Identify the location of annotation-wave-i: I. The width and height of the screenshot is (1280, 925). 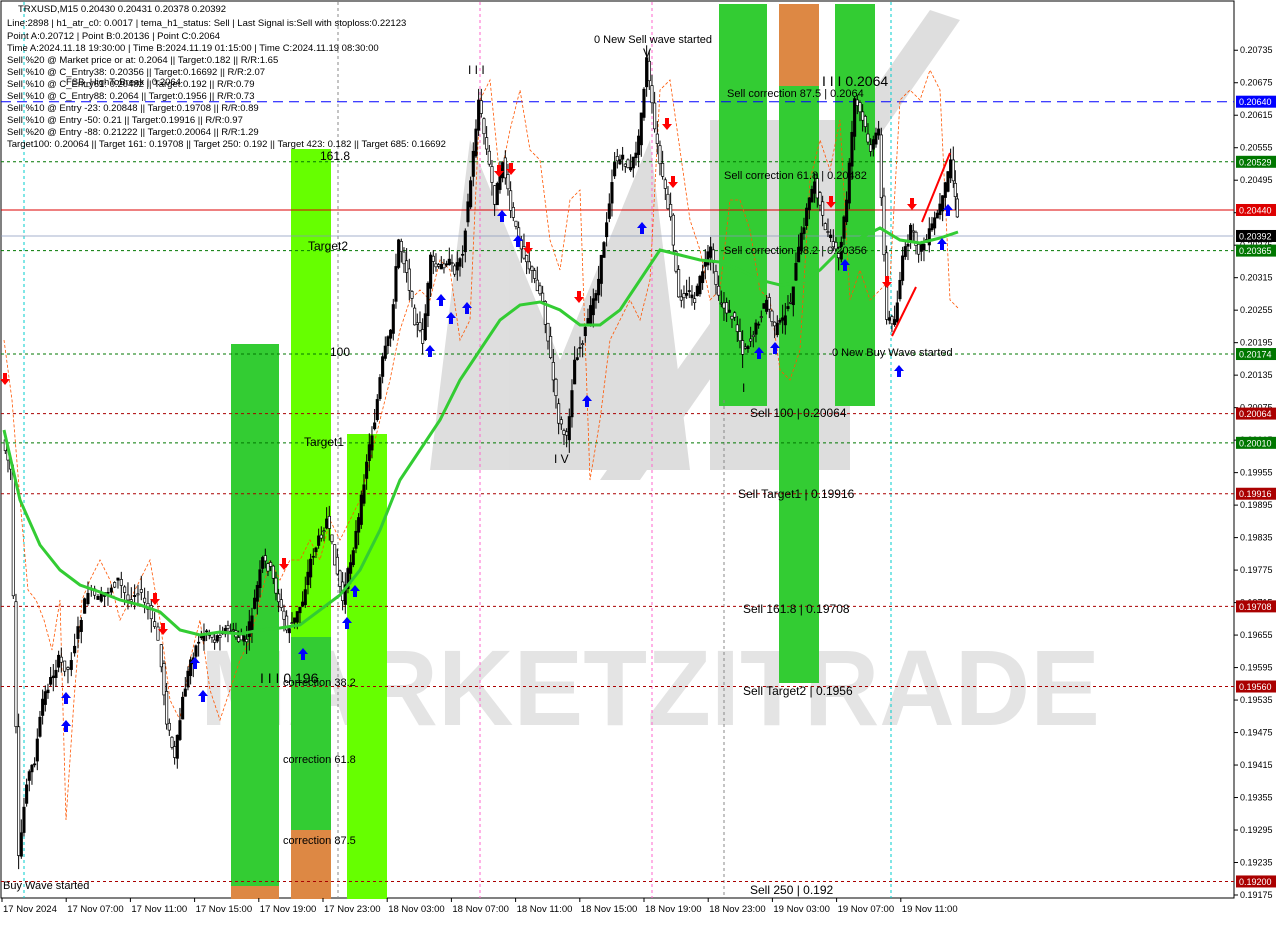
(743, 388).